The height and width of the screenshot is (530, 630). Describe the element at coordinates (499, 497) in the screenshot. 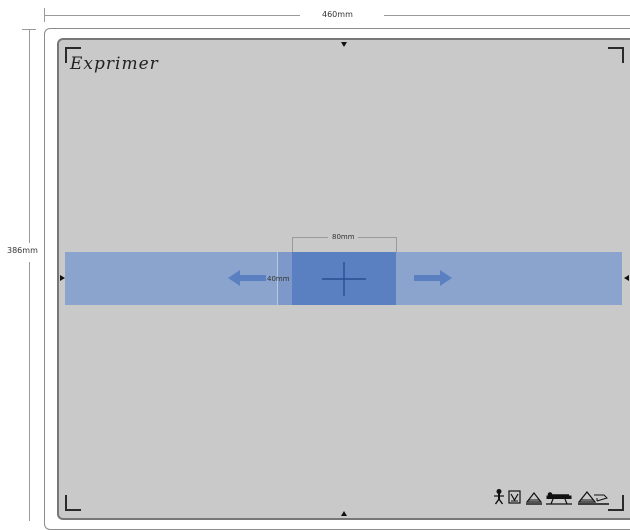

I see `person-icon` at that location.